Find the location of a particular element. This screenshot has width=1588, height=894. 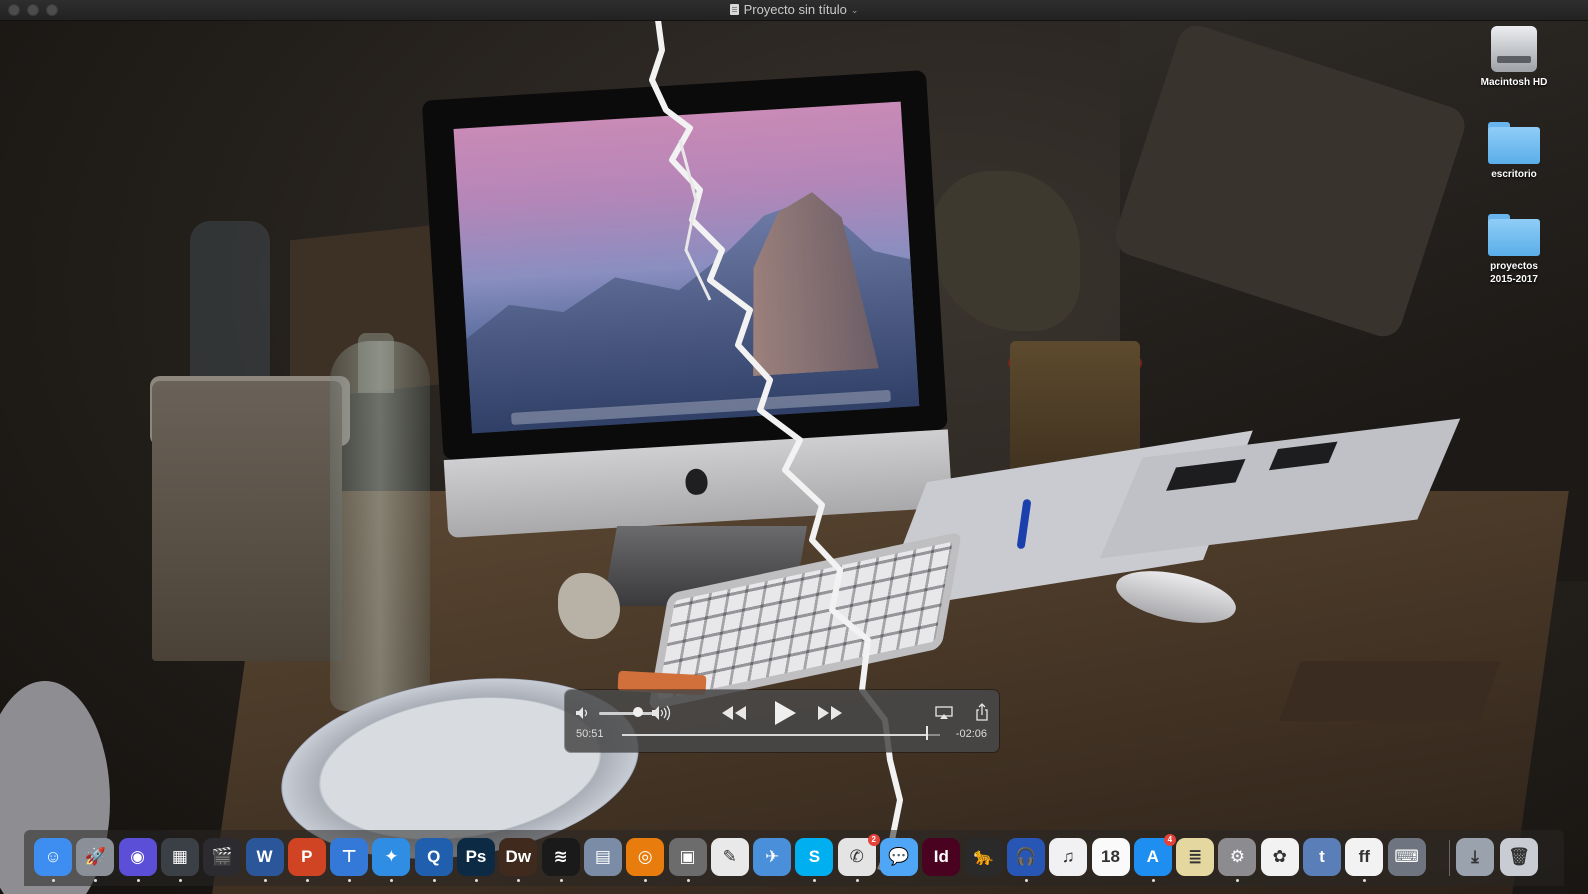

dock-spotify-icon: ≋ is located at coordinates (560, 857).